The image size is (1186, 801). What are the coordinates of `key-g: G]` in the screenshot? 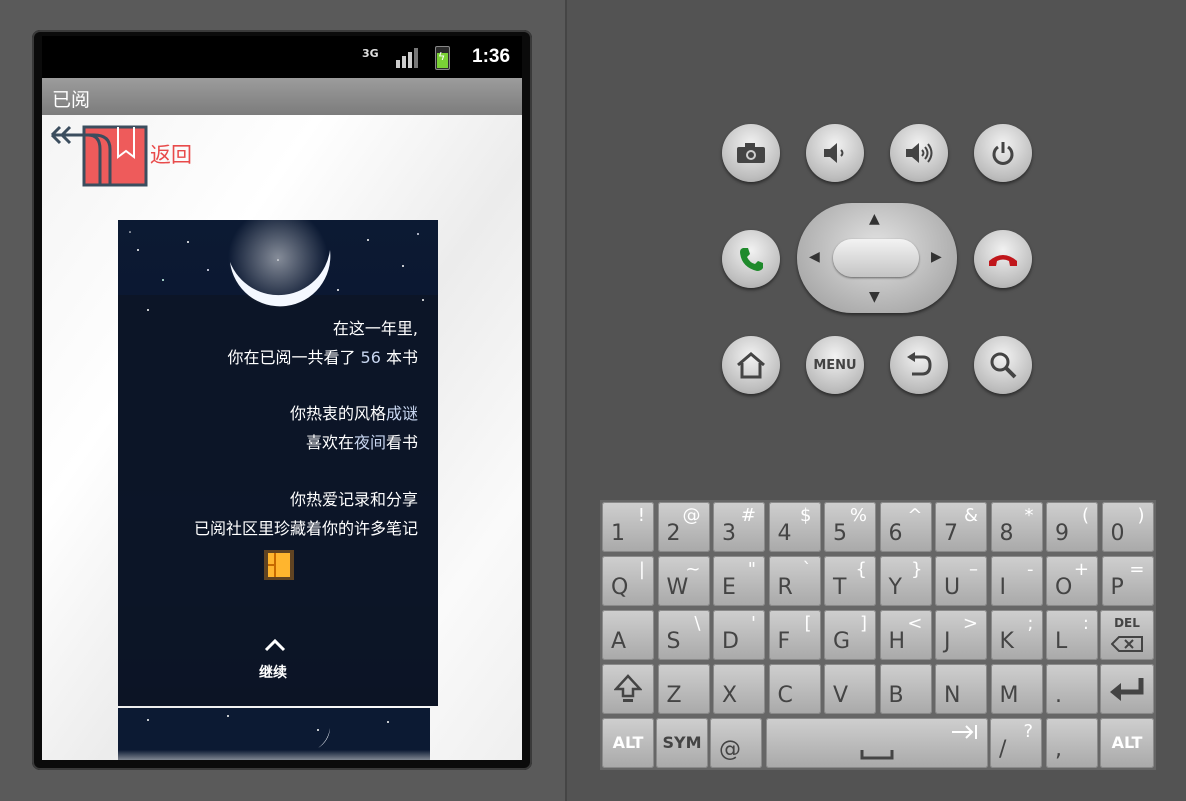 It's located at (850, 635).